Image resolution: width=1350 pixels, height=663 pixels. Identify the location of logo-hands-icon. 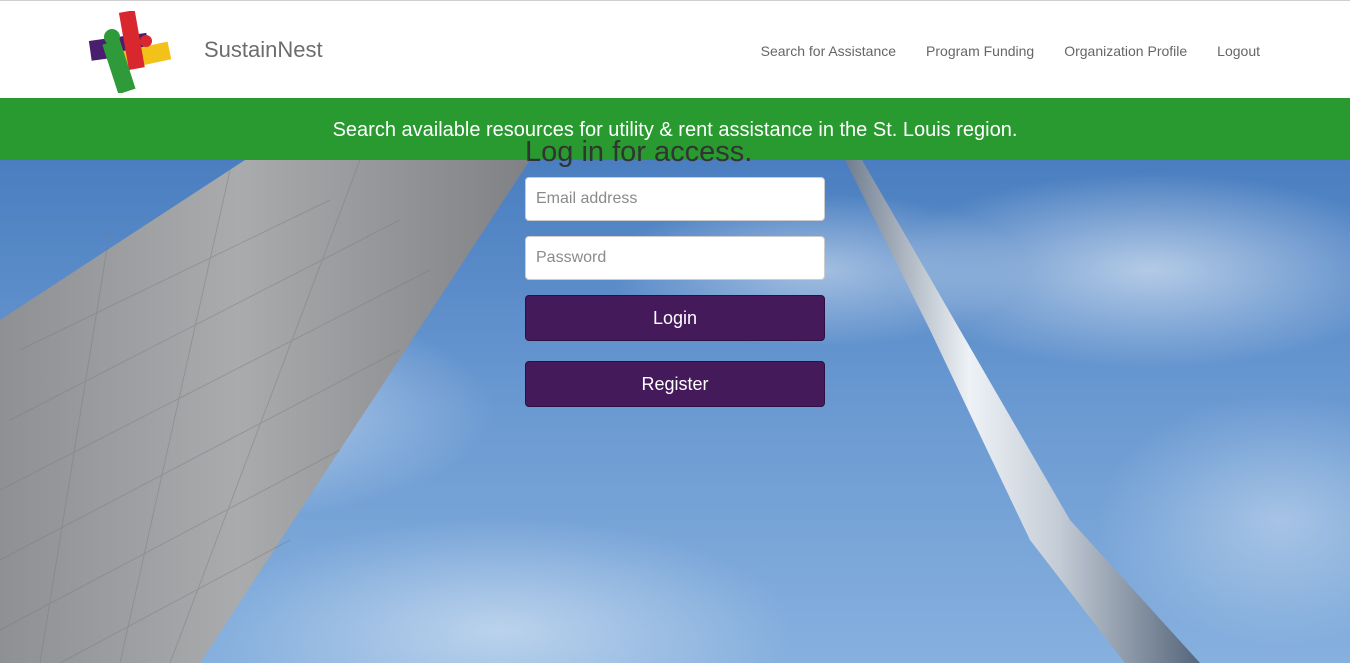
(130, 52).